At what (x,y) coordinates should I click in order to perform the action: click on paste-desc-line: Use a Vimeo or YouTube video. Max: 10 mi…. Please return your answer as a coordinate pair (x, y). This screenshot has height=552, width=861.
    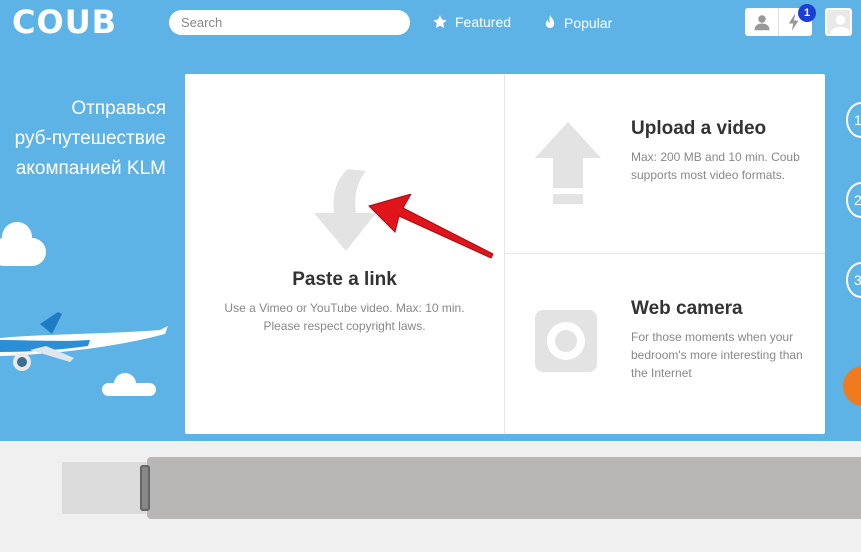
    Looking at the image, I should click on (344, 308).